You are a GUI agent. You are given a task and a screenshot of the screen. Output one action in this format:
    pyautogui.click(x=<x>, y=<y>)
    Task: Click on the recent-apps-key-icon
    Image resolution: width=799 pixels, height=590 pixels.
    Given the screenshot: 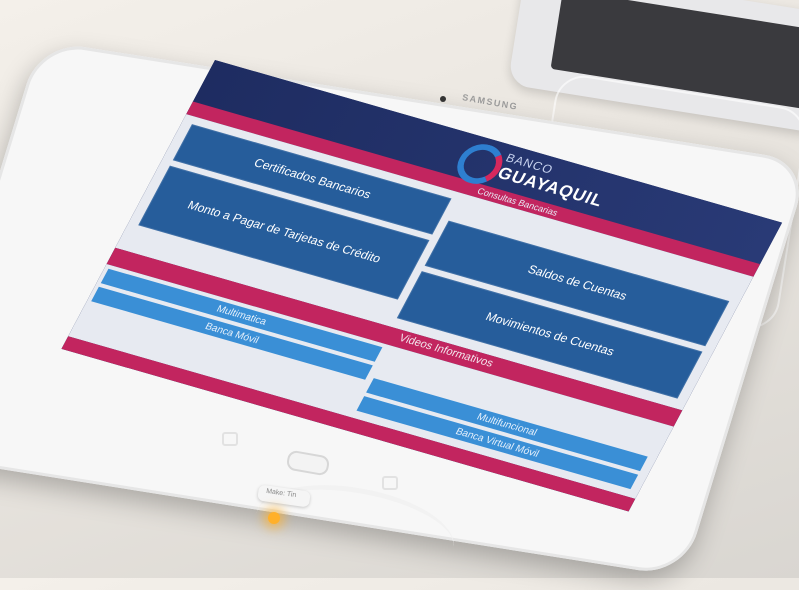 What is the action you would take?
    pyautogui.click(x=390, y=483)
    